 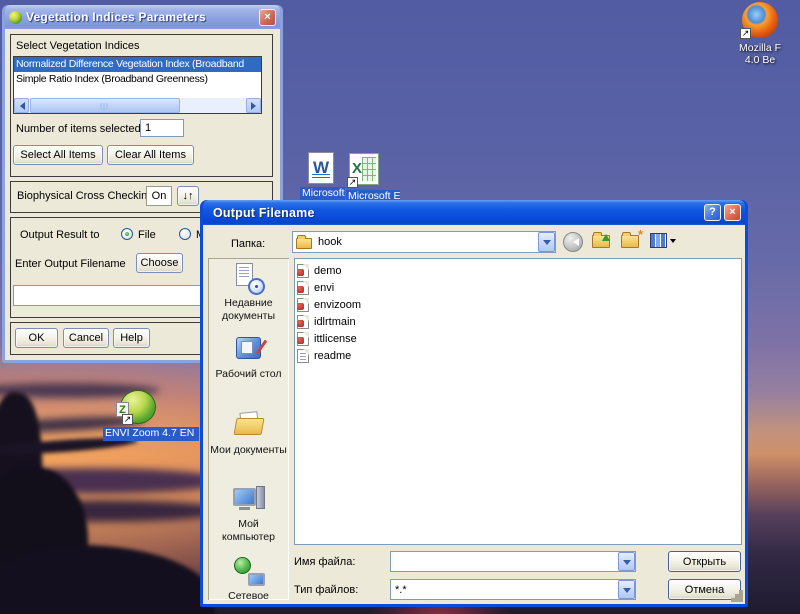 What do you see at coordinates (704, 589) in the screenshot?
I see `cancel-button: Отмена` at bounding box center [704, 589].